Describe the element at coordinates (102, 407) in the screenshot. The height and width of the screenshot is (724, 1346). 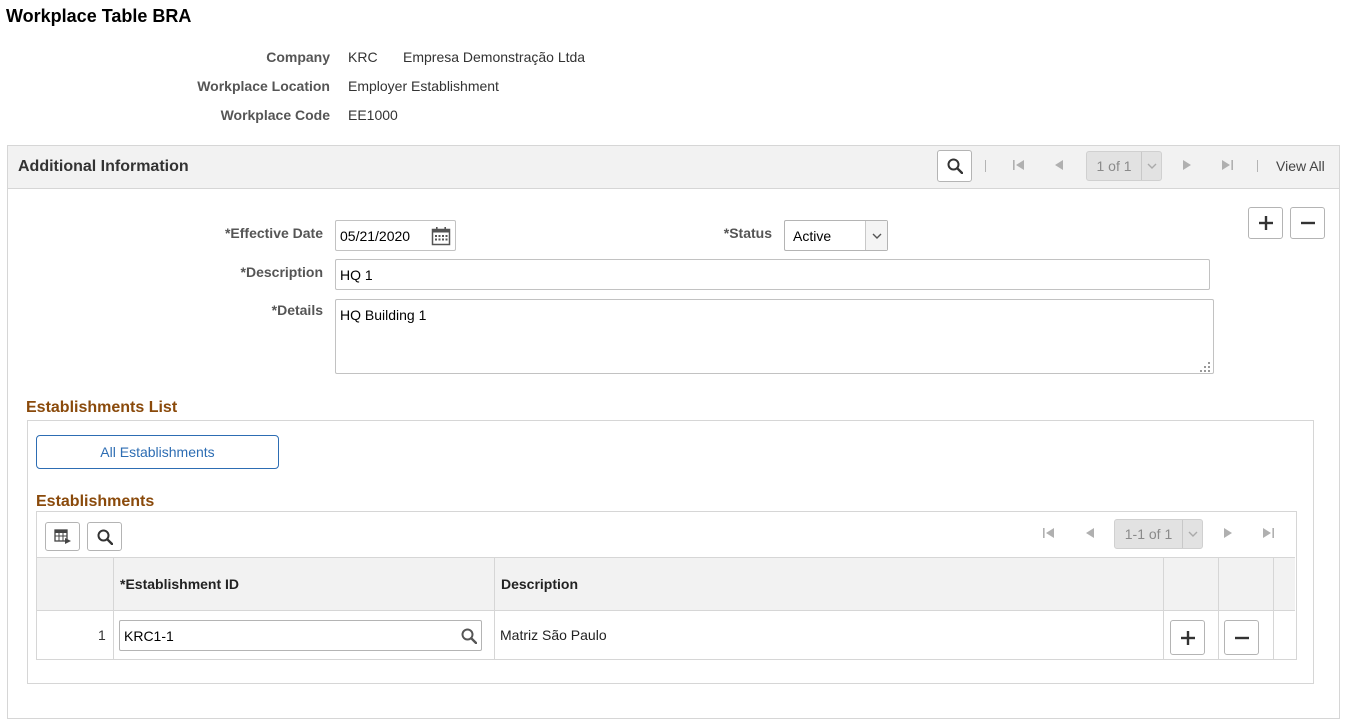
I see `establishments-list-title: Establishments List` at that location.